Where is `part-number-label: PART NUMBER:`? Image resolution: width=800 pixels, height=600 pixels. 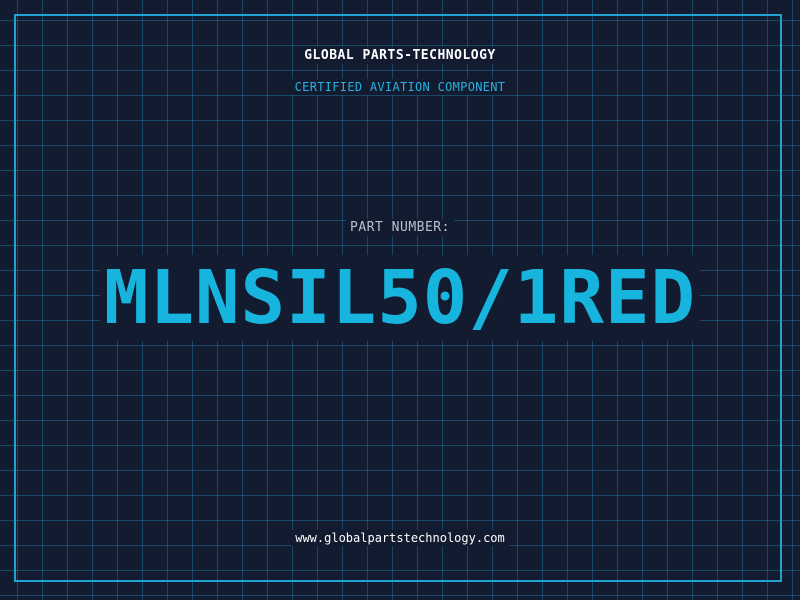
part-number-label: PART NUMBER: is located at coordinates (400, 227).